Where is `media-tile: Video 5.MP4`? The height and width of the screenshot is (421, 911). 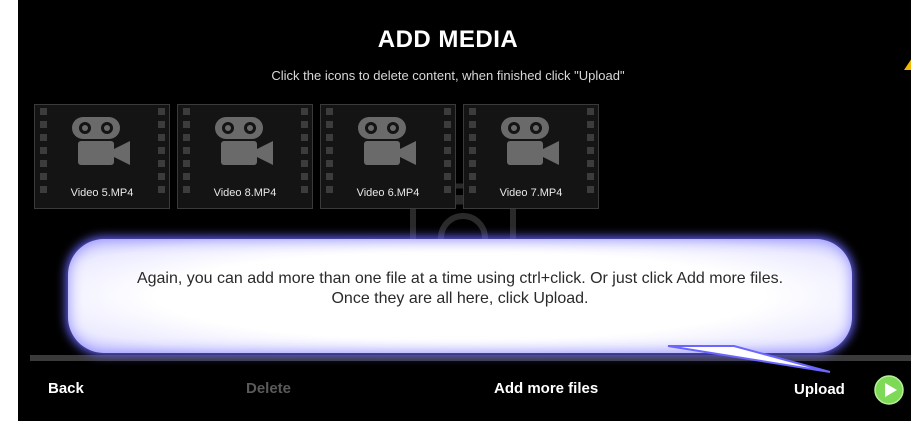 media-tile: Video 5.MP4 is located at coordinates (102, 156).